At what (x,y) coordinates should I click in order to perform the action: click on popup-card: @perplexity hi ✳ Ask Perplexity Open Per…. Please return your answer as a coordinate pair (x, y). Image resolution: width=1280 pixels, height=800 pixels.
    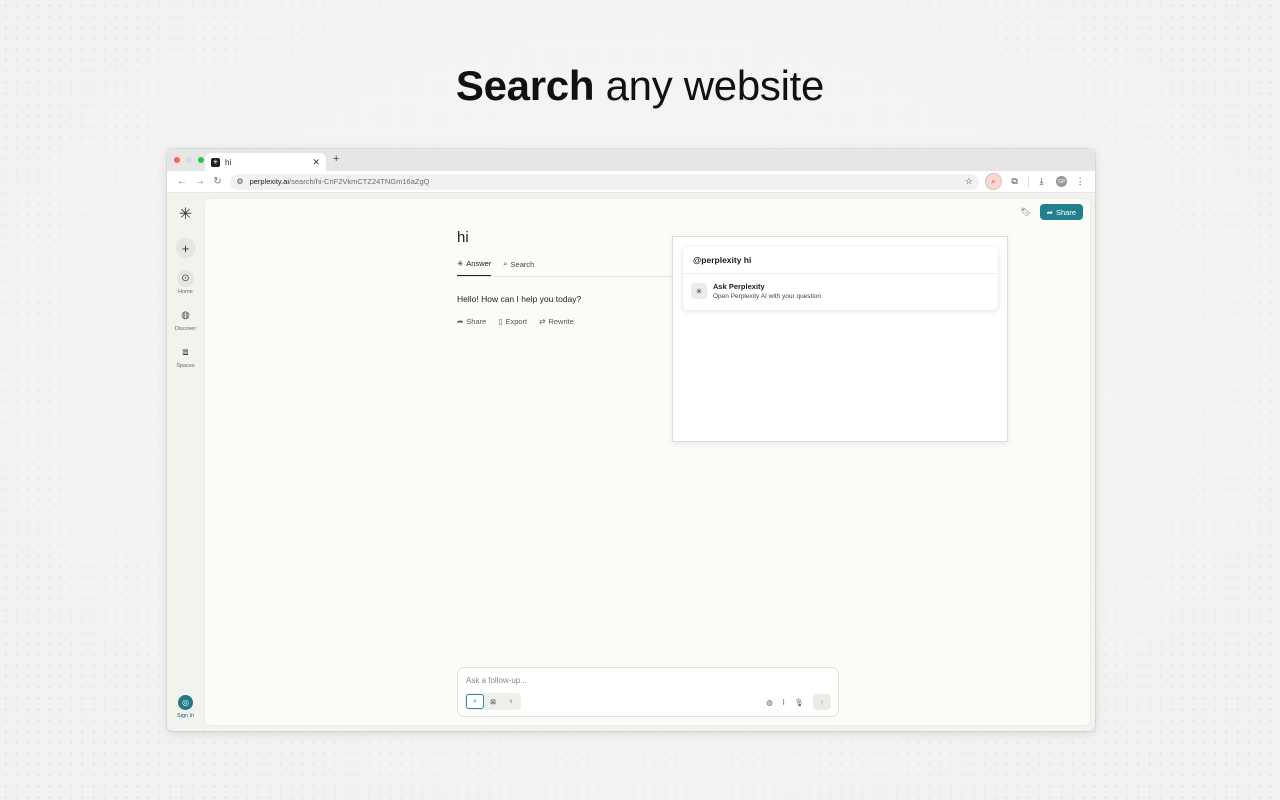
    Looking at the image, I should click on (840, 278).